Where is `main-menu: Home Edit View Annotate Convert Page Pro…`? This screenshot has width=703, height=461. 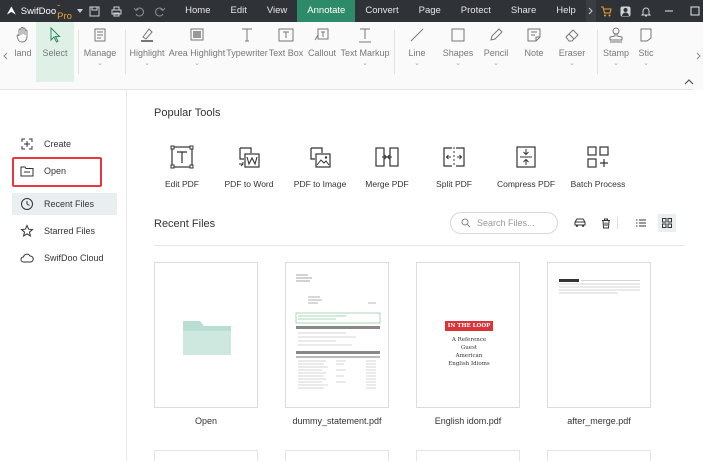
main-menu: Home Edit View Annotate Convert Page Pro… is located at coordinates (385, 11).